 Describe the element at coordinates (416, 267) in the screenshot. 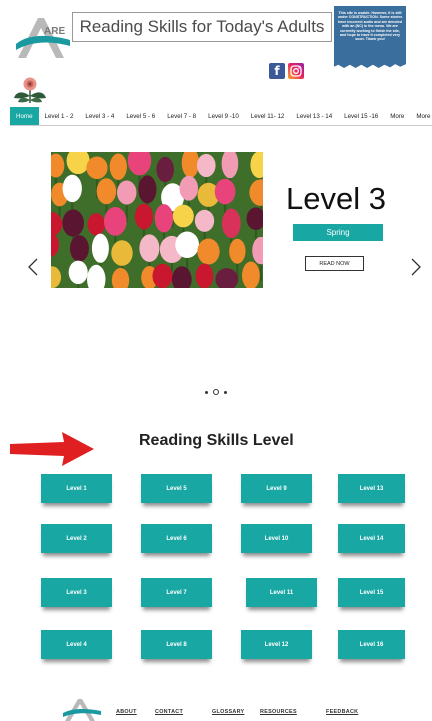

I see `next-slide-arrow-icon` at that location.